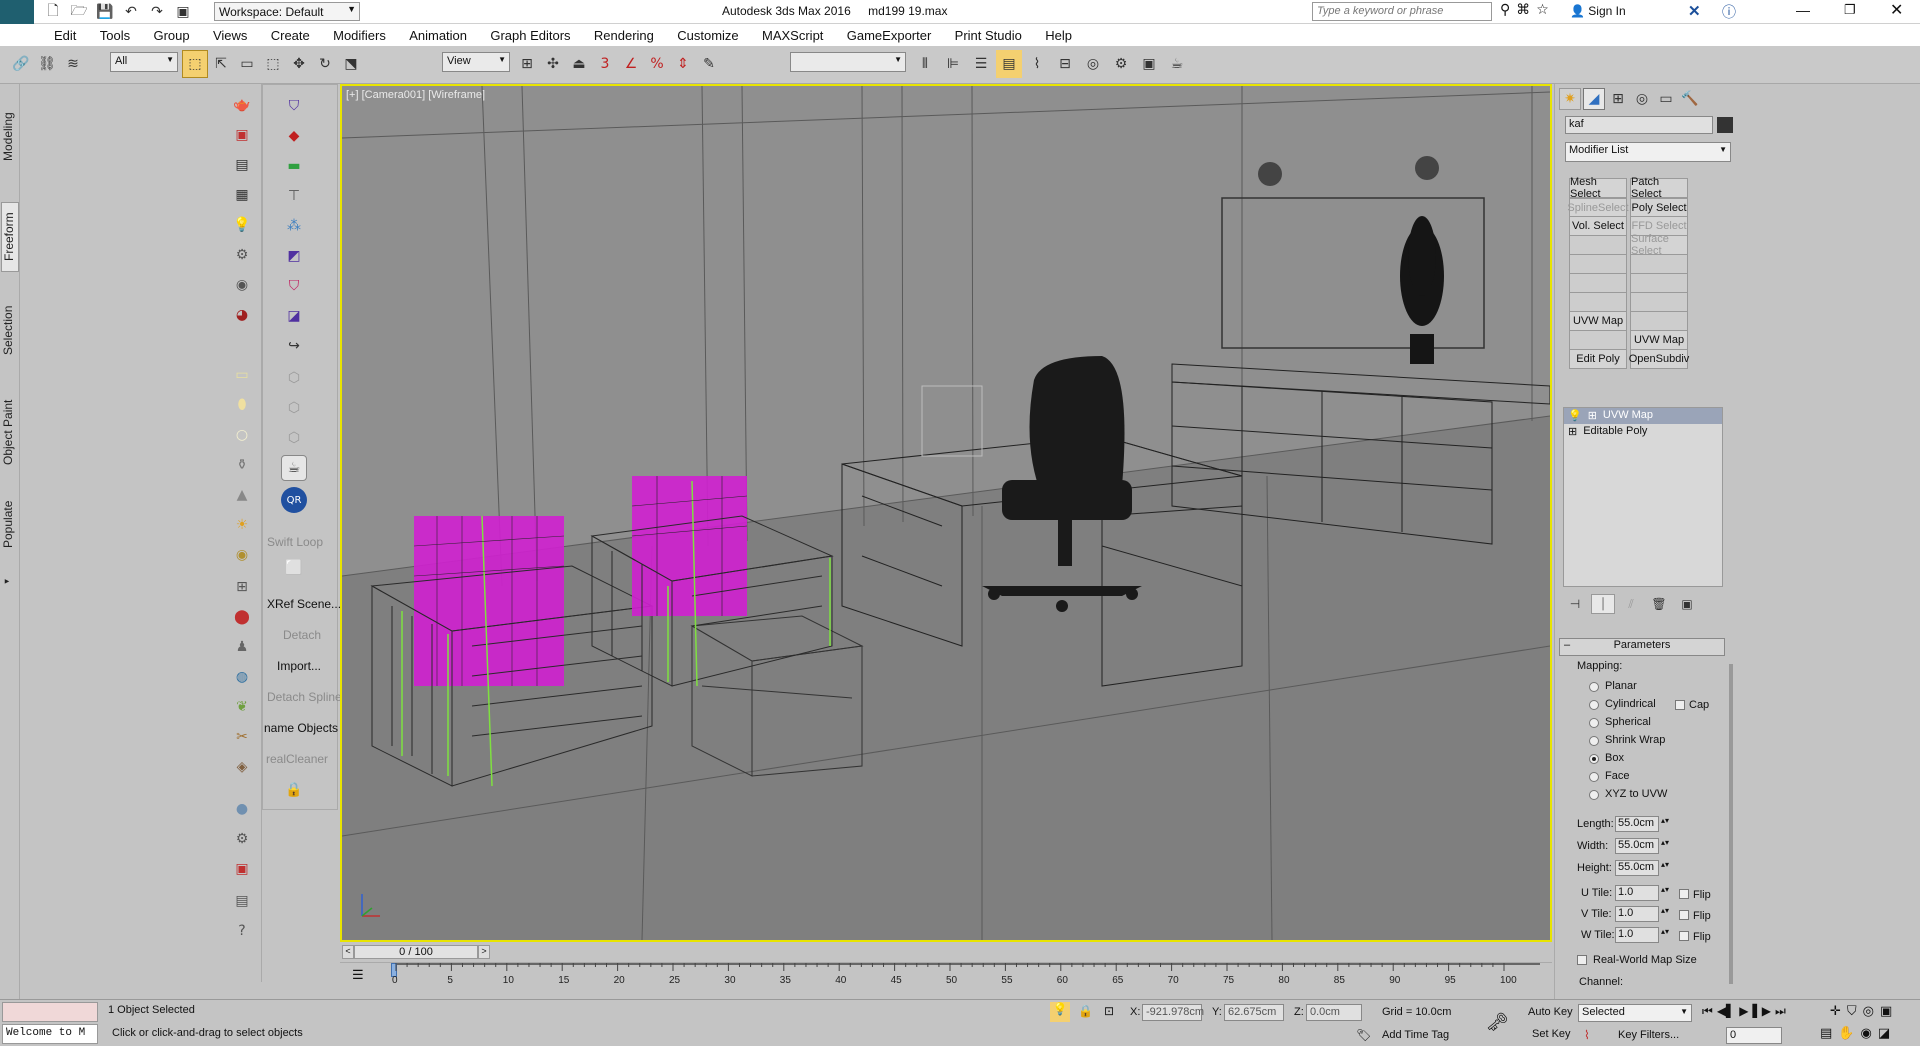 This screenshot has height=1046, width=1920. I want to click on maxscript-listener: Welcome to M, so click(50, 1034).